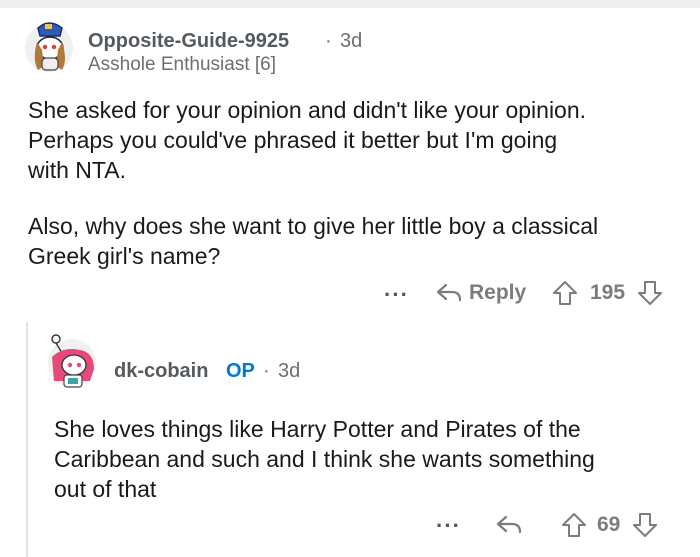 The height and width of the screenshot is (557, 700). Describe the element at coordinates (77, 170) in the screenshot. I see `text-line: with NTA.` at that location.